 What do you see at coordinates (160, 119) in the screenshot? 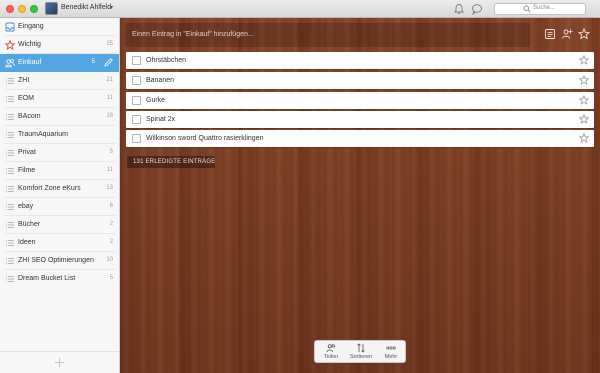
I see `task-label: Spinat 2x` at bounding box center [160, 119].